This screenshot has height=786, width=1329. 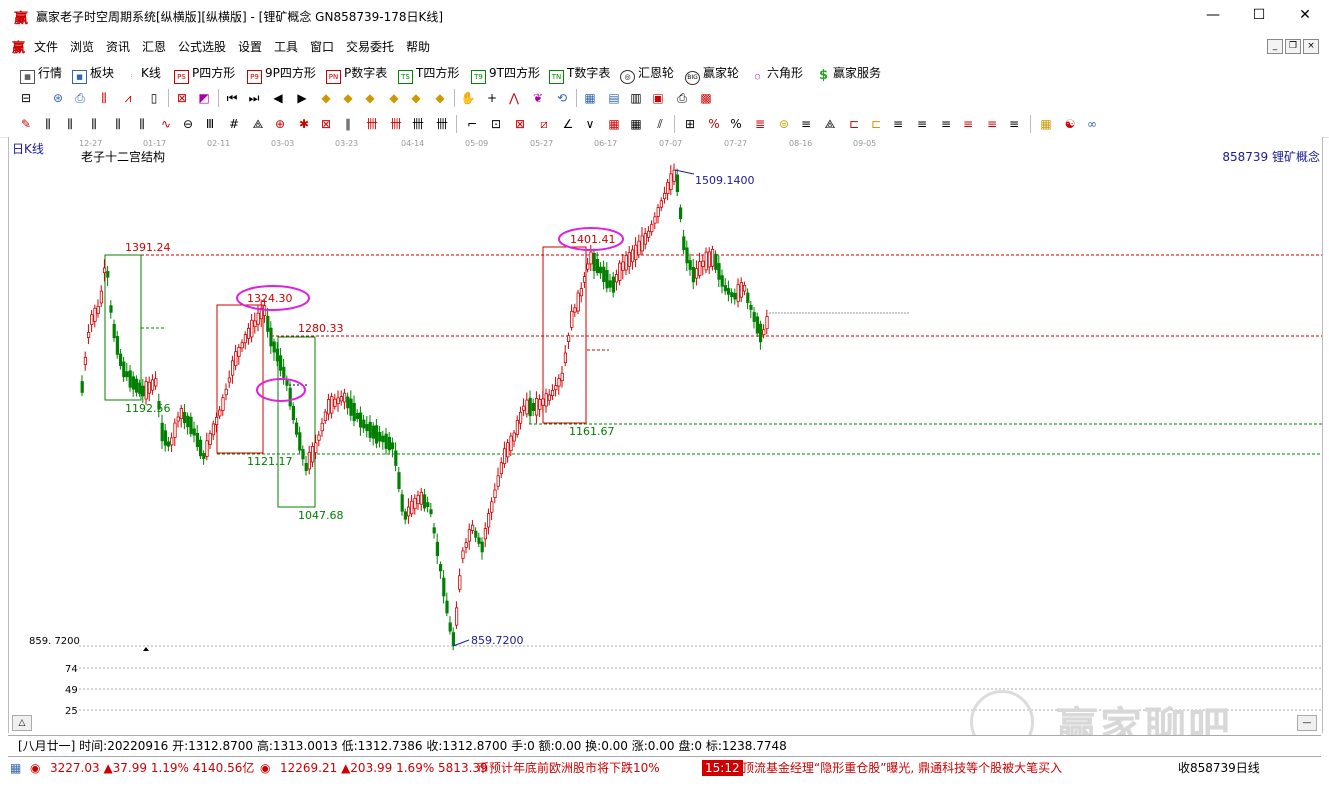 I want to click on circle-icon: ⊖, so click(x=188, y=124).